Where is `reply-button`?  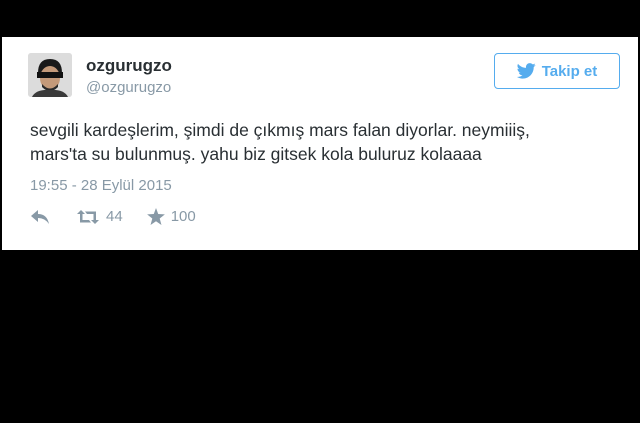 reply-button is located at coordinates (40, 217).